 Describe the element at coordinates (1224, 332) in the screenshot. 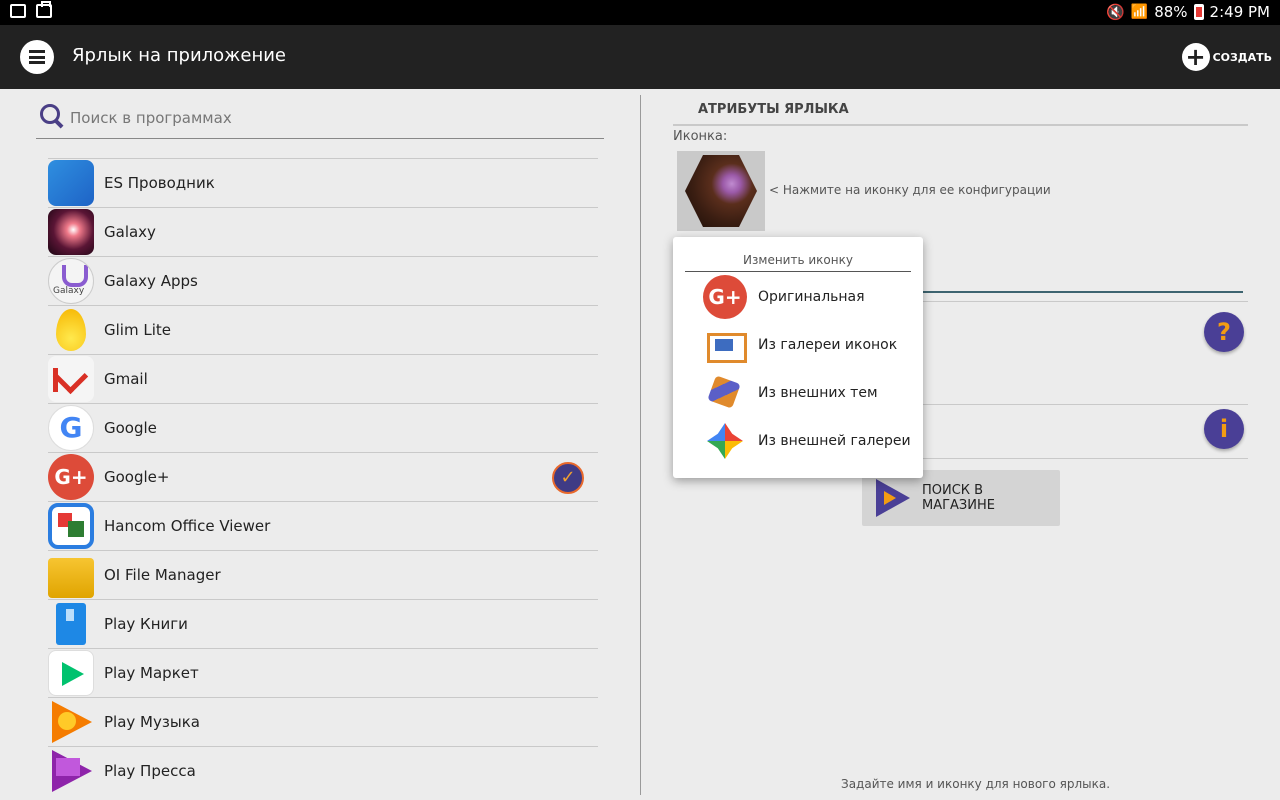

I see `help-button: ?` at that location.